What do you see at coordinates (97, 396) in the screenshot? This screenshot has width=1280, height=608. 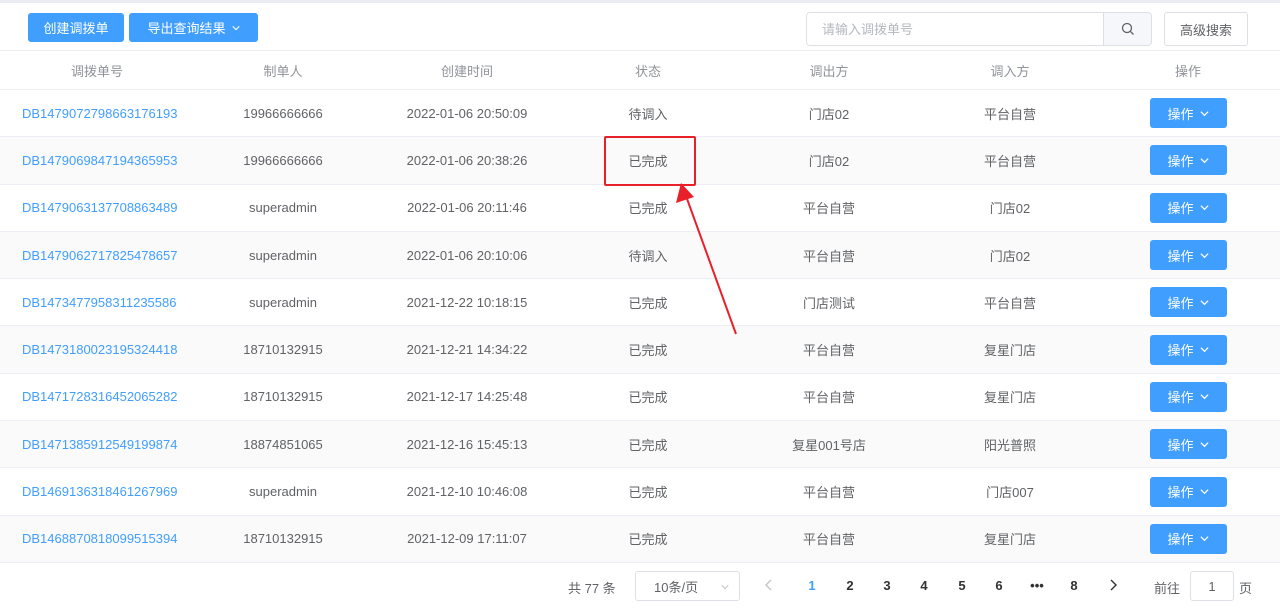 I see `transfer-no-link: DB1471728316452065282` at bounding box center [97, 396].